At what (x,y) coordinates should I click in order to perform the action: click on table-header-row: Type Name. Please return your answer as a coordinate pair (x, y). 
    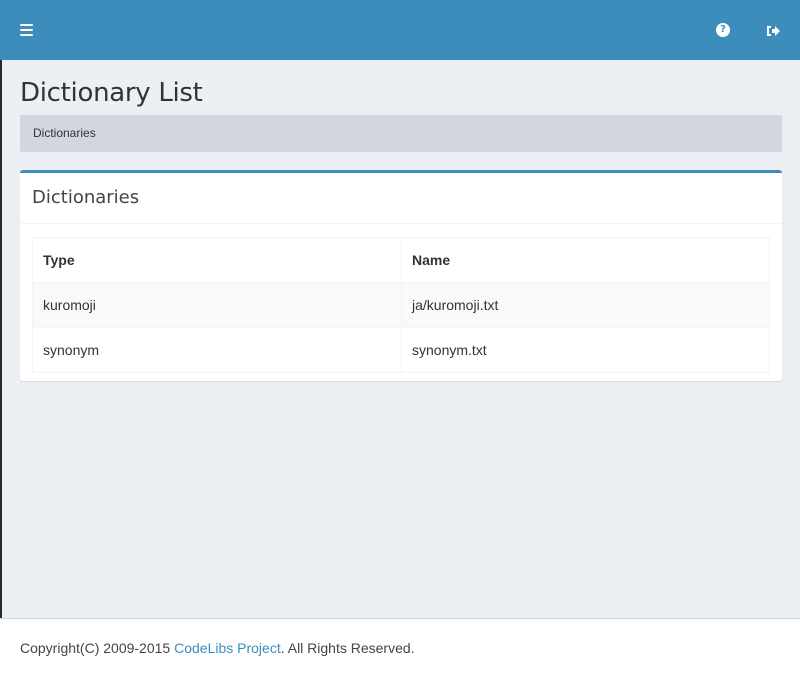
    Looking at the image, I should click on (401, 260).